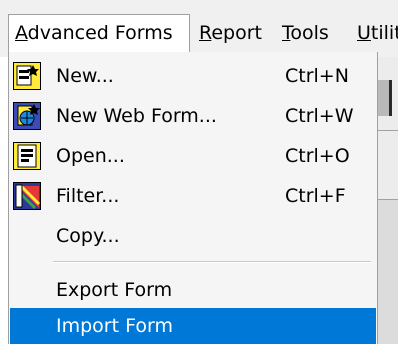 The image size is (398, 344). I want to click on menu-item-new: New... Ctrl+N, so click(193, 76).